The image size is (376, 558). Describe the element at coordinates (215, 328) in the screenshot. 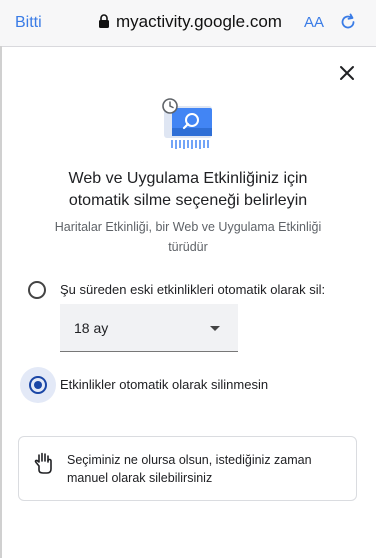

I see `dropdown-arrow-icon` at that location.